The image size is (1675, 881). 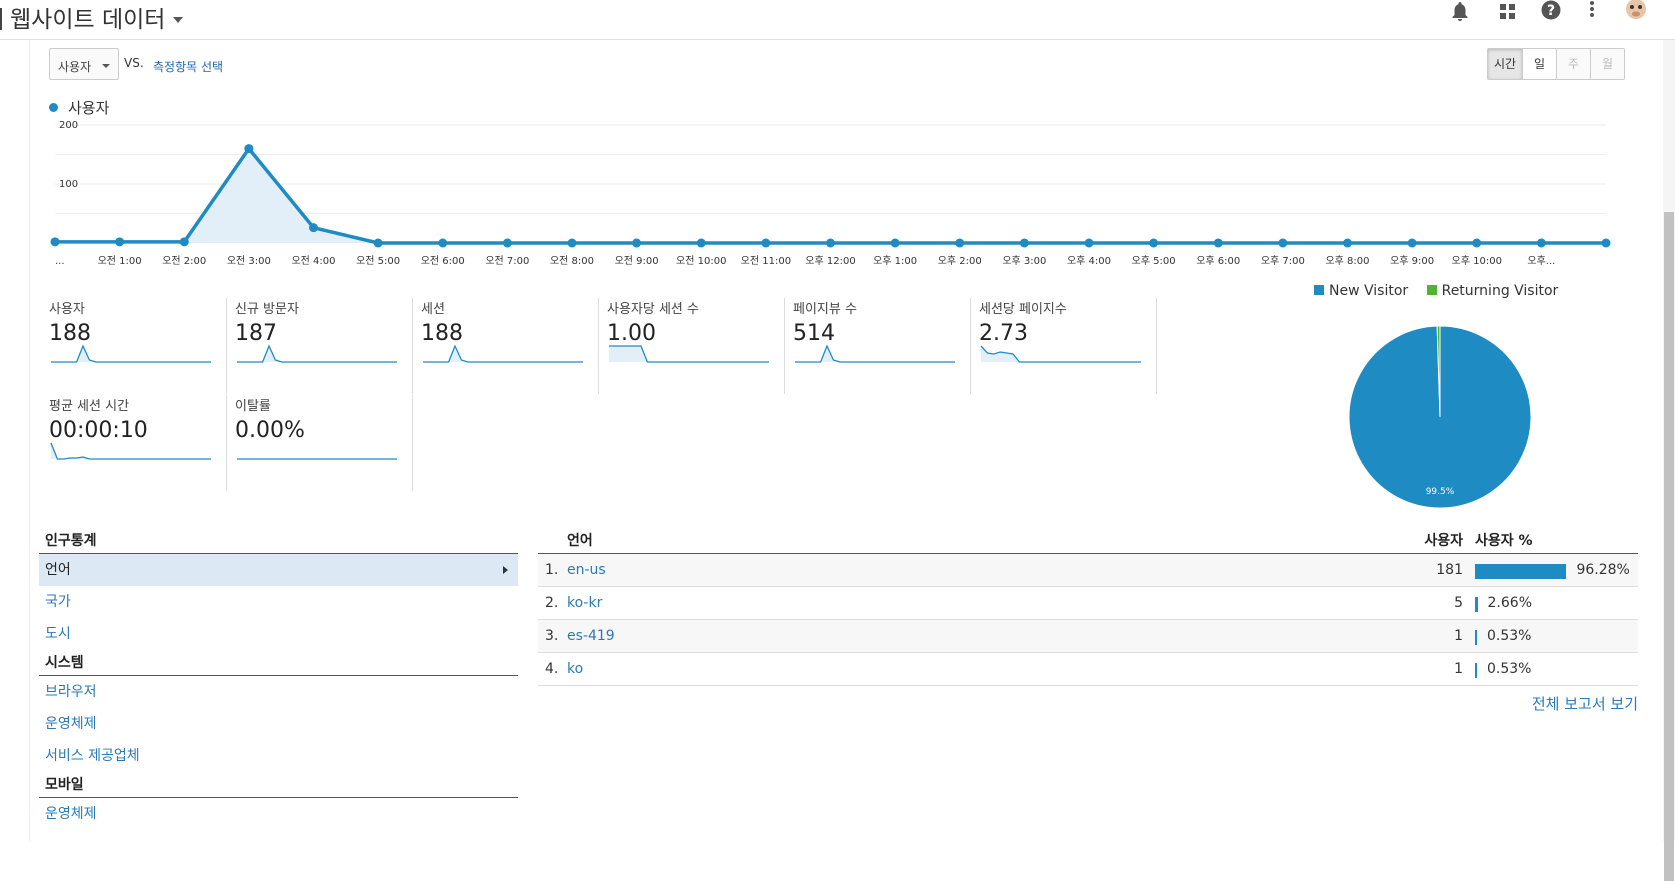 What do you see at coordinates (1024, 261) in the screenshot?
I see `x-tick-label: 오후 3:00` at bounding box center [1024, 261].